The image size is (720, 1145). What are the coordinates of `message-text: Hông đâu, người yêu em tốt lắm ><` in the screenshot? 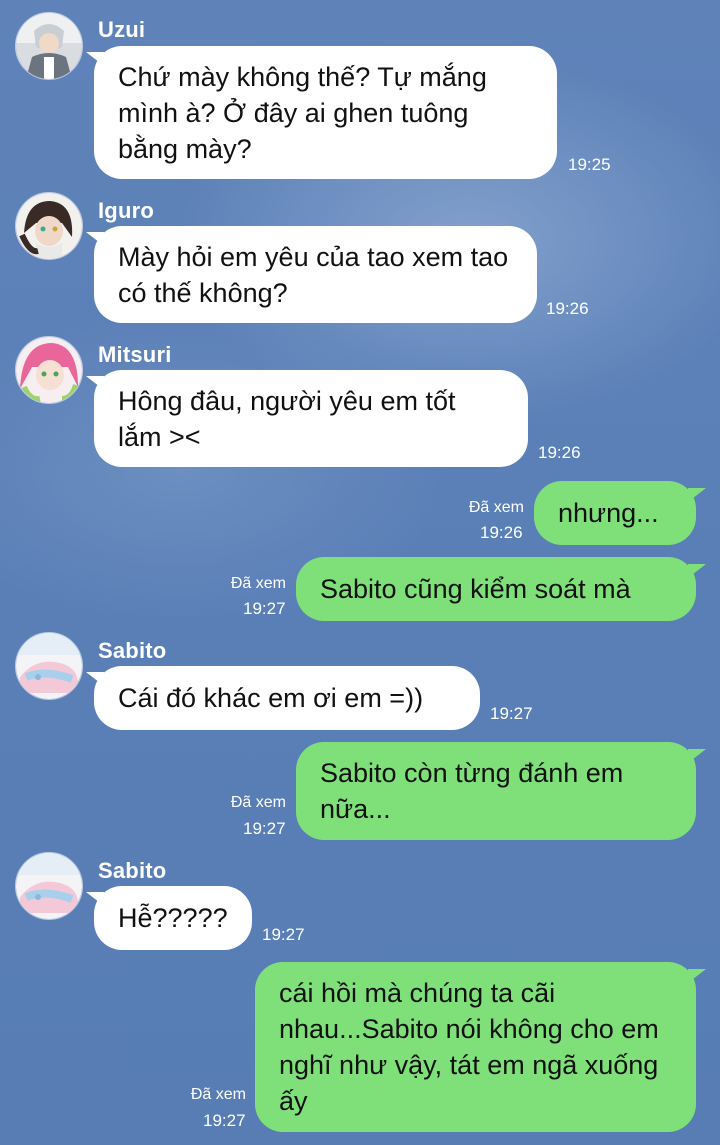 It's located at (287, 418).